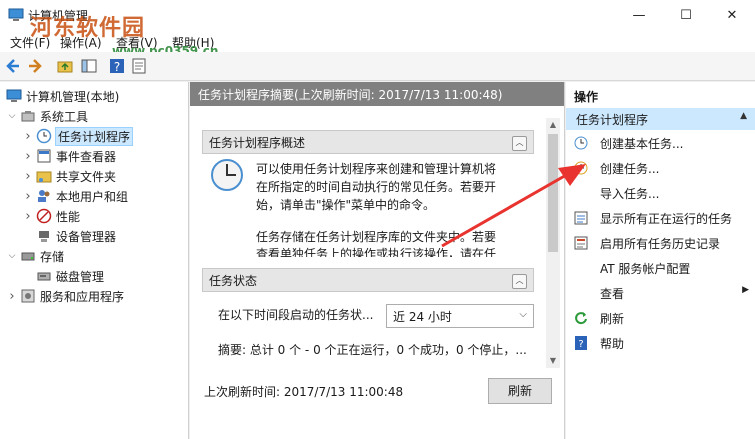 Image resolution: width=755 pixels, height=439 pixels. I want to click on tree-item: › 事件查看器, so click(69, 156).